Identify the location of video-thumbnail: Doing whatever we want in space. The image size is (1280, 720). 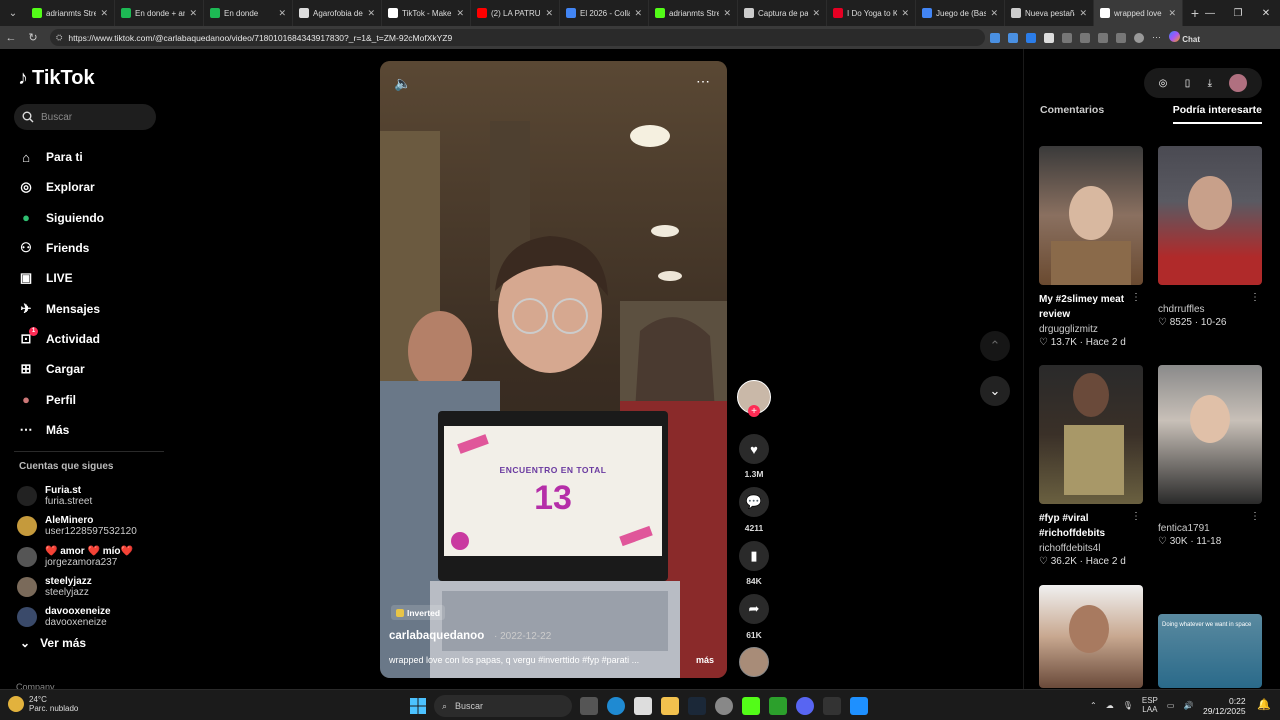
(1210, 651).